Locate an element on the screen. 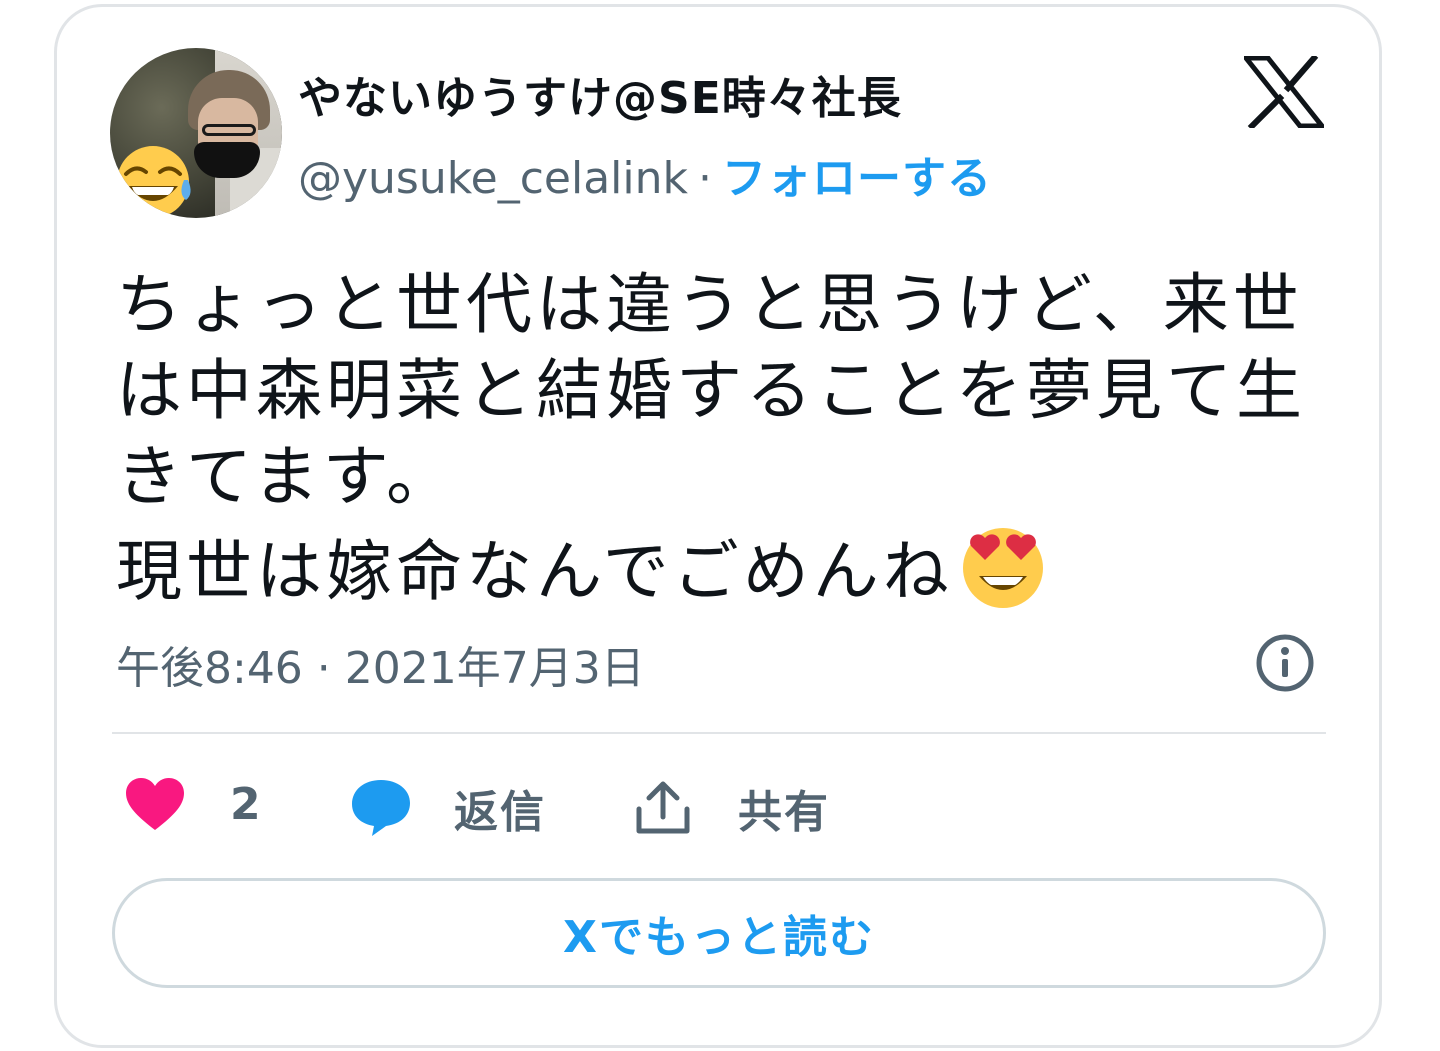 This screenshot has width=1440, height=1051. heart-eyes-emoji-icon is located at coordinates (1002, 568).